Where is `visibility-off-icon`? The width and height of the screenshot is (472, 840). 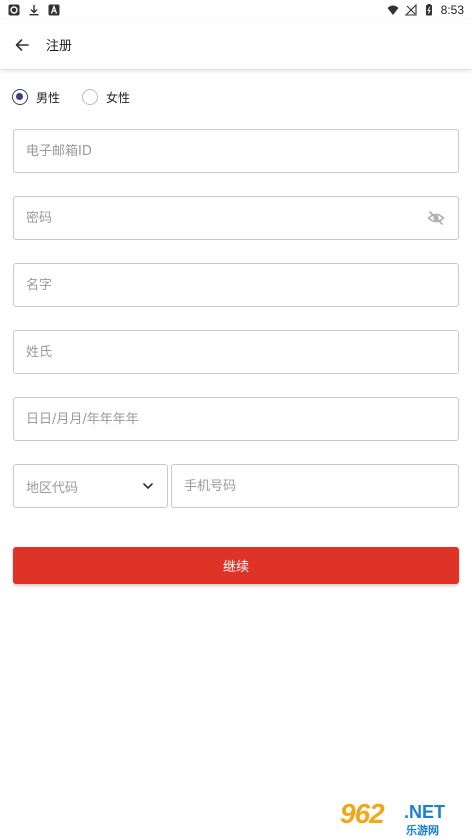 visibility-off-icon is located at coordinates (436, 218).